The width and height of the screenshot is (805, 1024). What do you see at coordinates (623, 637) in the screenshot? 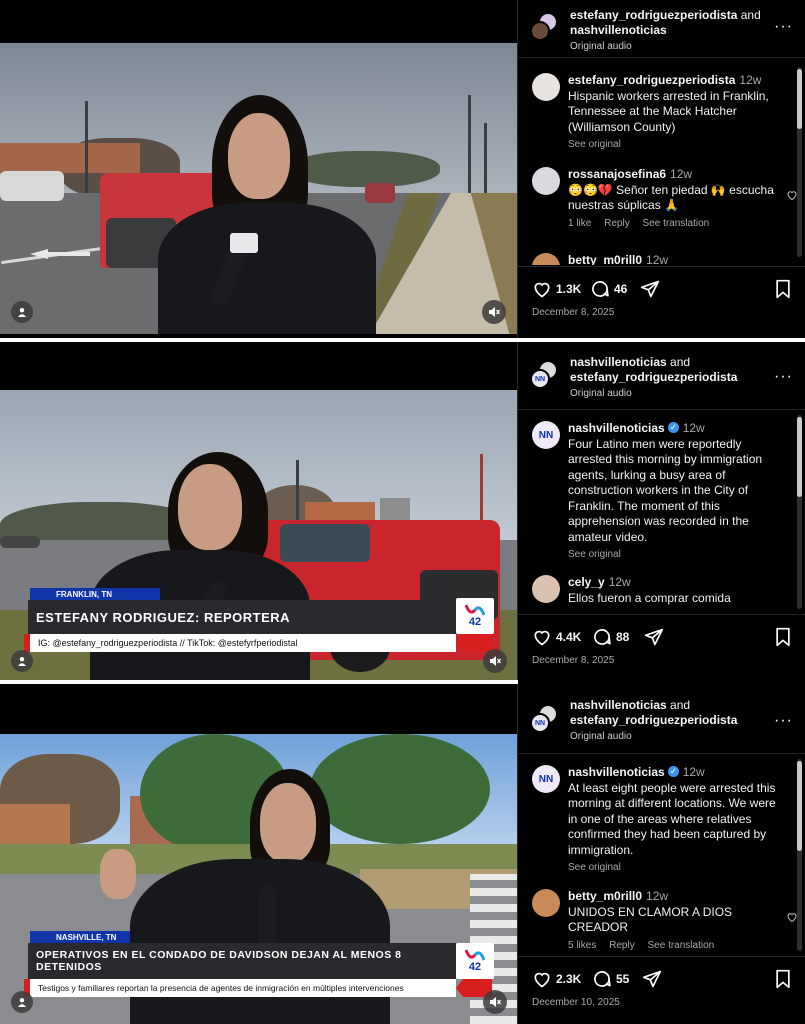
I see `comment-count: 88` at bounding box center [623, 637].